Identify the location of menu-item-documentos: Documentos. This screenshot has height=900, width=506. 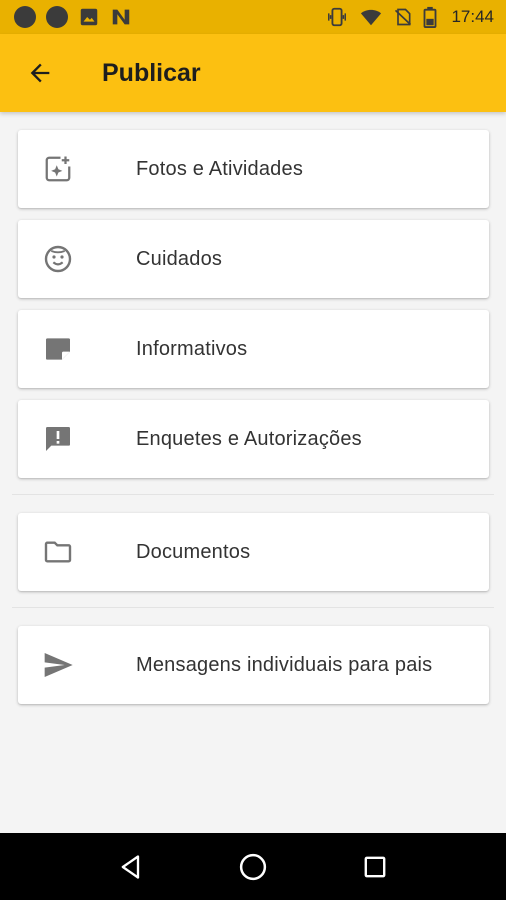
(253, 552).